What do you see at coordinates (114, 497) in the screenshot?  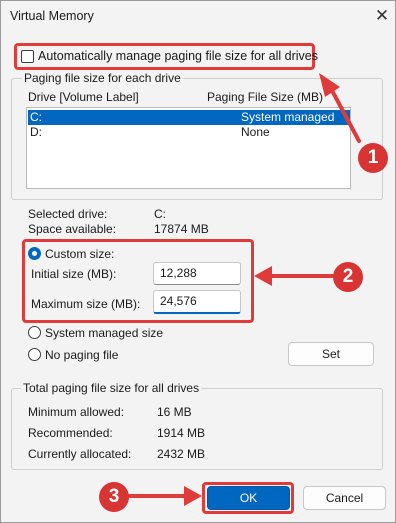 I see `annotation-badge-3: 3` at bounding box center [114, 497].